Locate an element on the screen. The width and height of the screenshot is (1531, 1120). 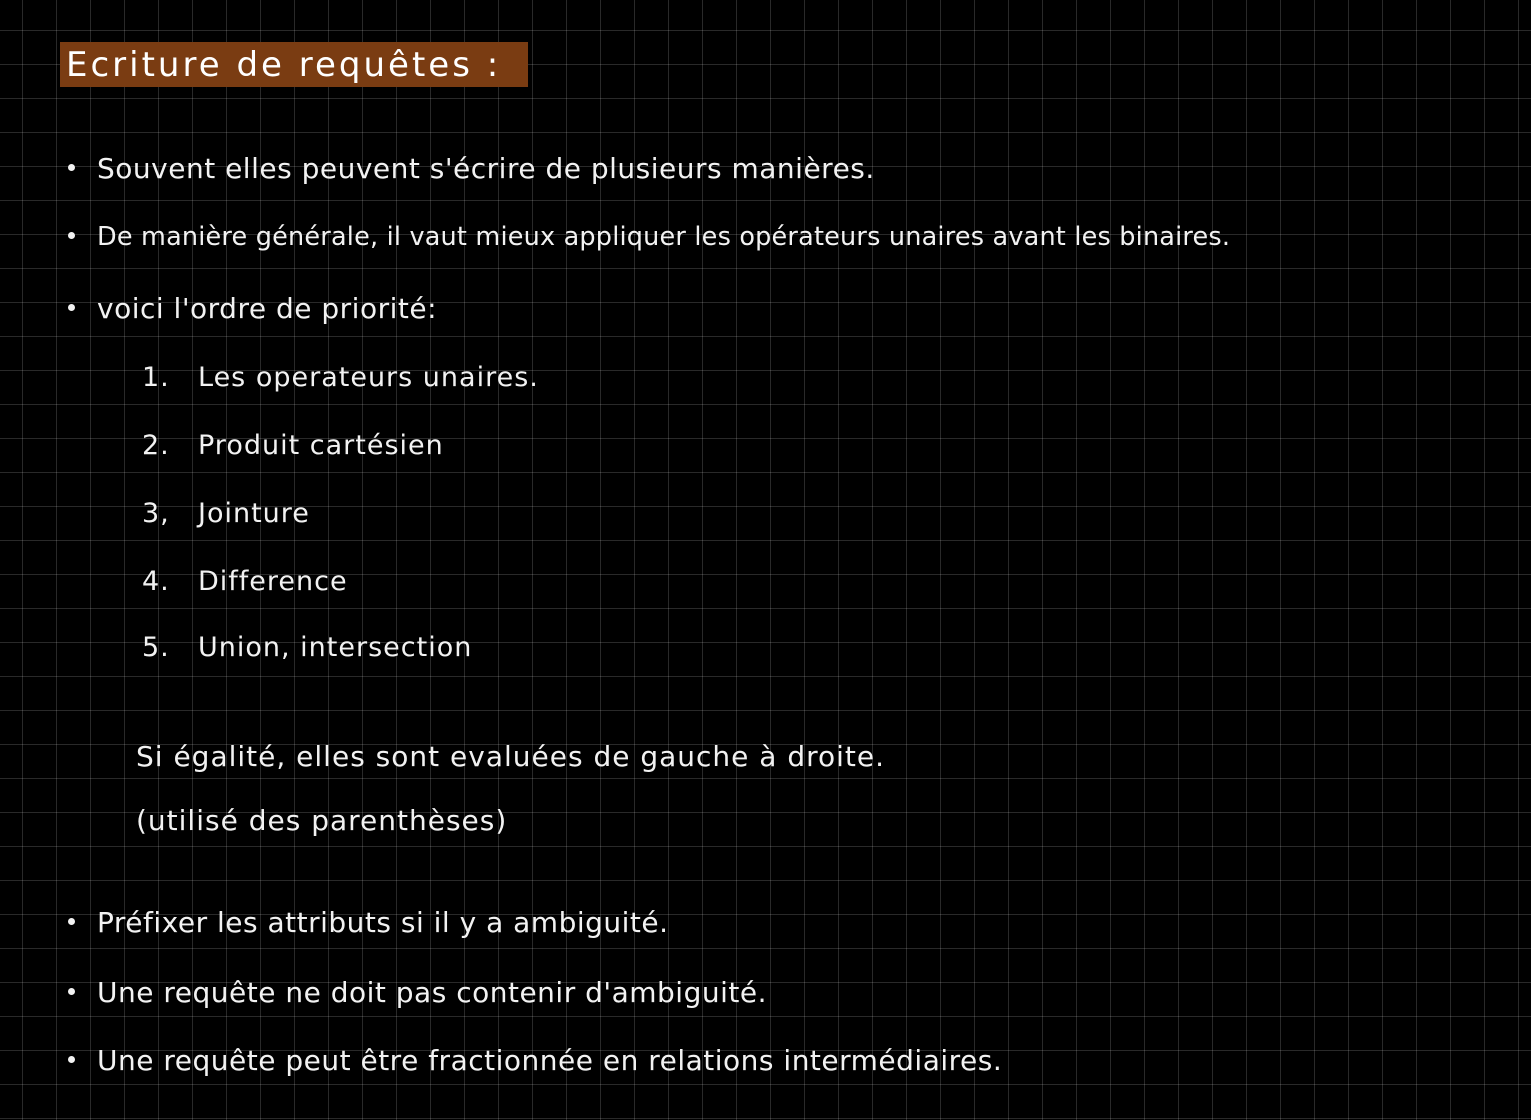
list-number: 1. is located at coordinates (156, 377).